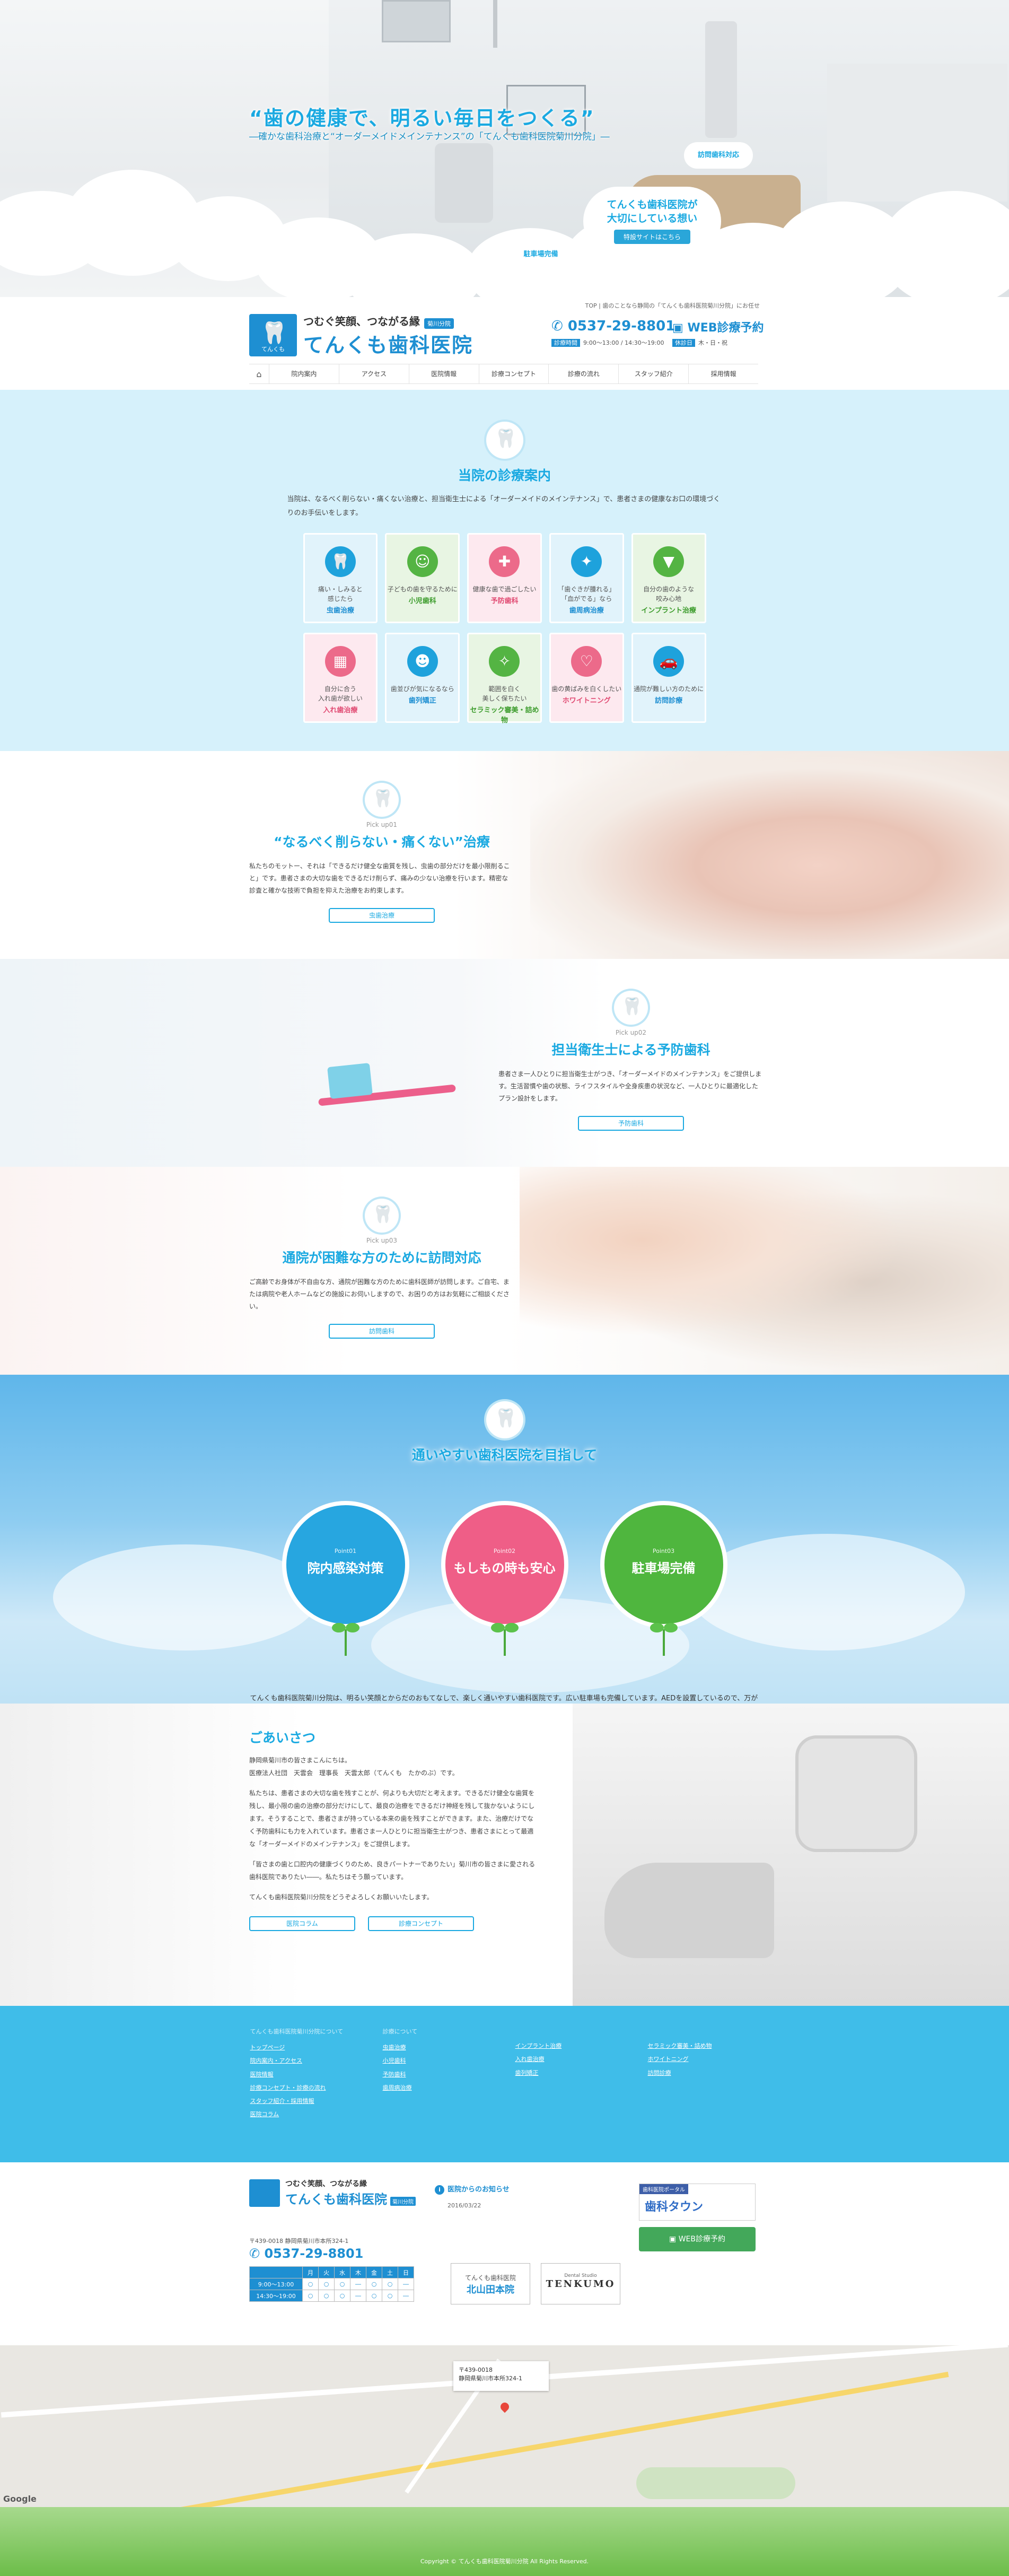 This screenshot has height=2576, width=1009. What do you see at coordinates (282, 1737) in the screenshot?
I see `greeting-title: ごあいさつ` at bounding box center [282, 1737].